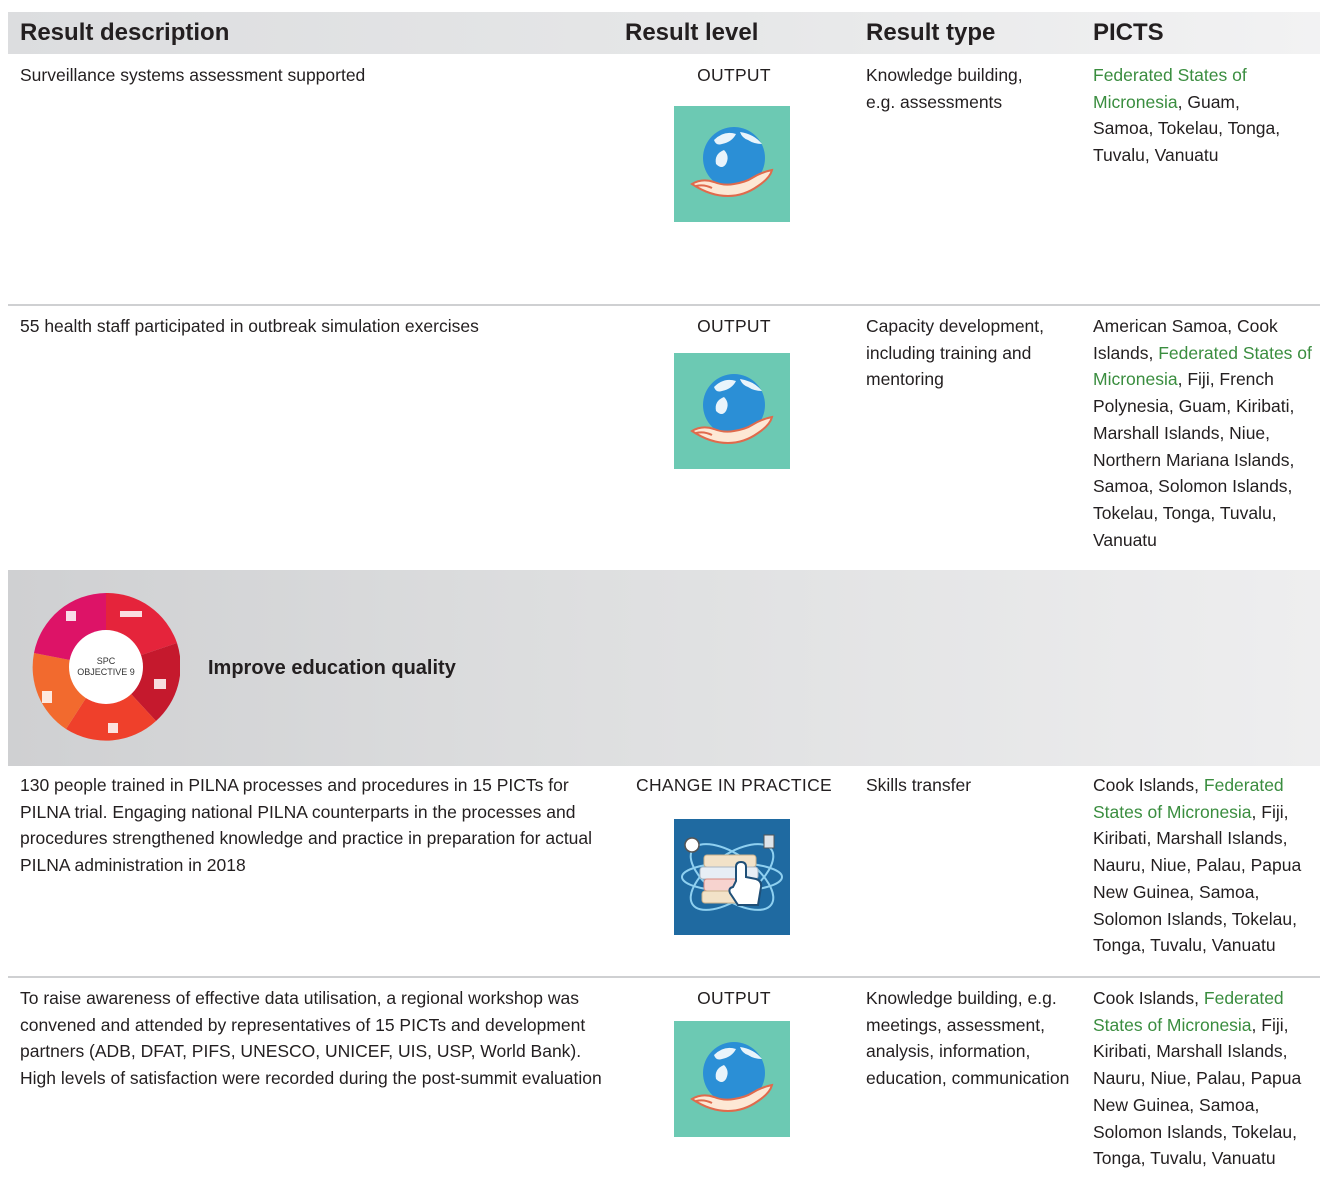 The height and width of the screenshot is (1178, 1320). I want to click on spc-objective-wheel-icon: SPC OBJECTIVE 9, so click(106, 666).